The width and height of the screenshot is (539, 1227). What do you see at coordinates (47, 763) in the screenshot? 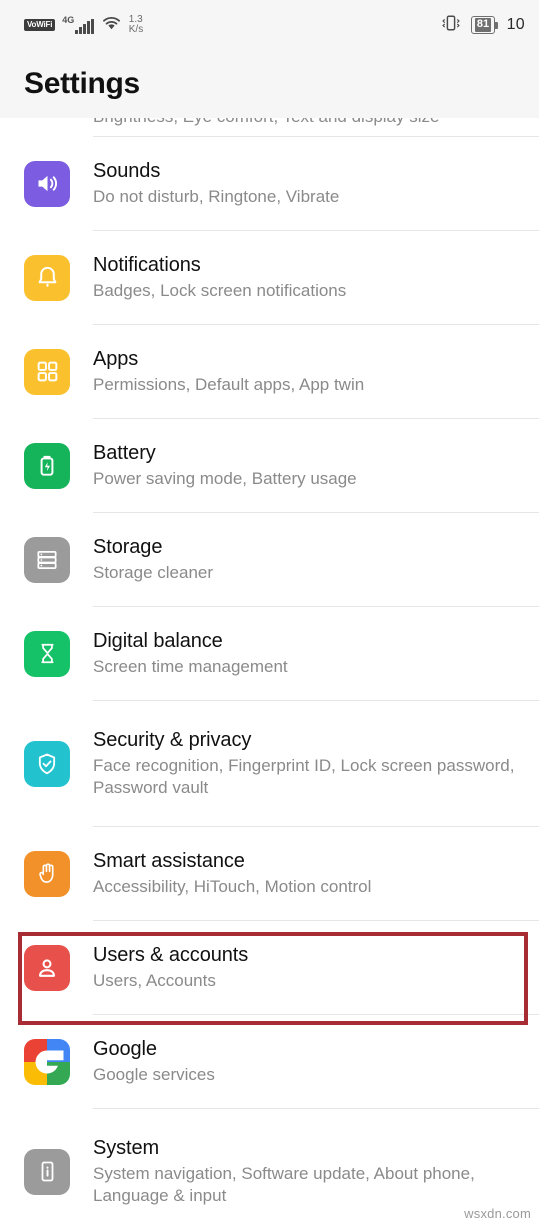
I see `shield-check-icon` at bounding box center [47, 763].